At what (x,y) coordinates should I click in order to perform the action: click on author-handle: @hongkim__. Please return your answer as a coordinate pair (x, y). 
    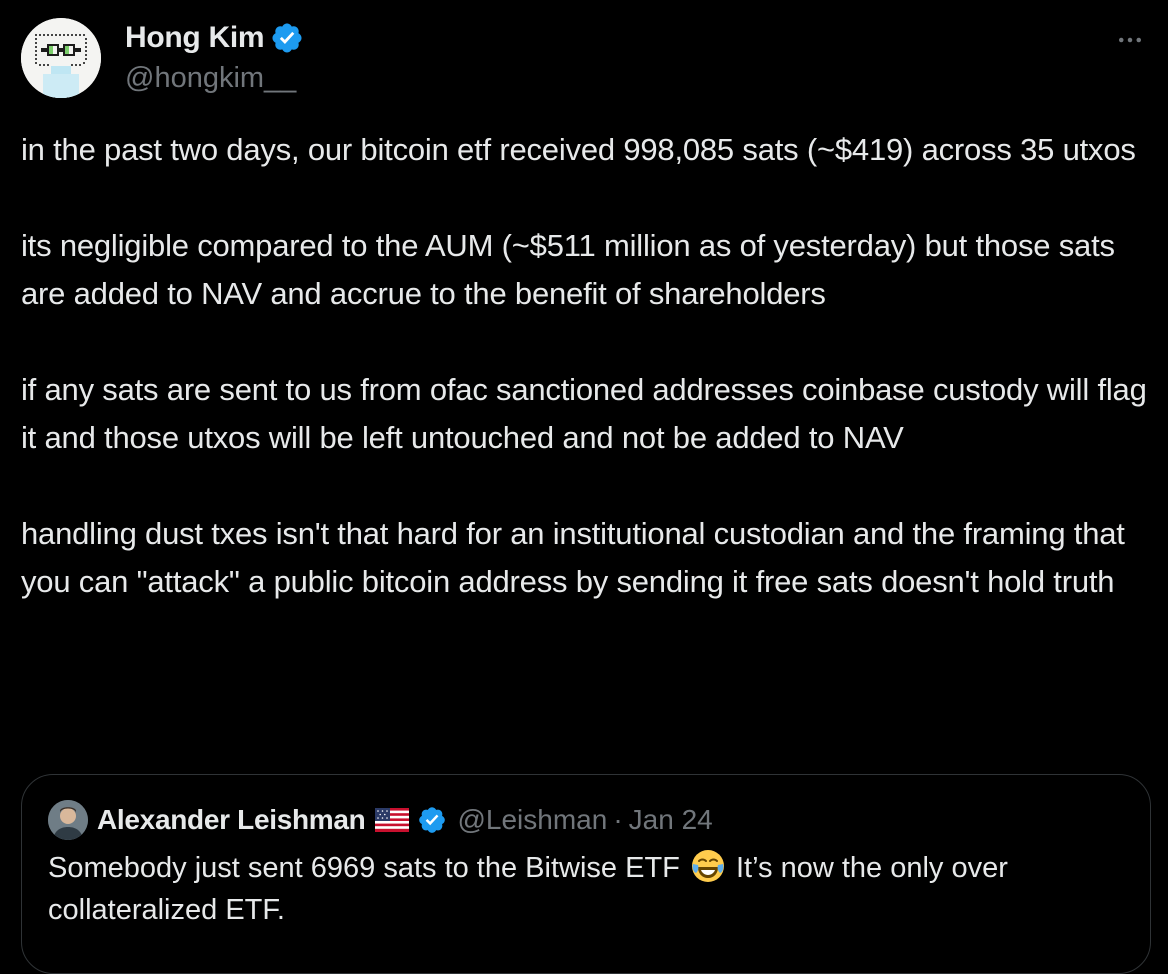
    Looking at the image, I should click on (214, 78).